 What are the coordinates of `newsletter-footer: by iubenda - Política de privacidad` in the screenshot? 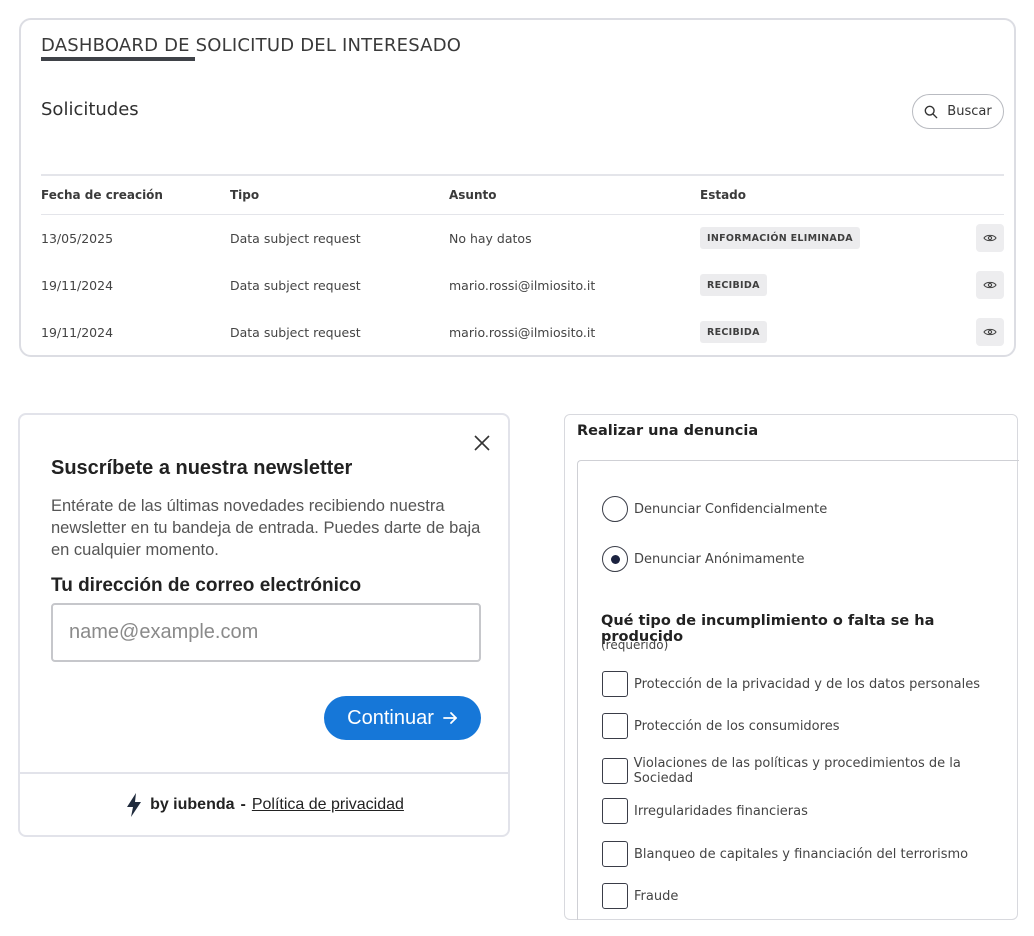 It's located at (264, 804).